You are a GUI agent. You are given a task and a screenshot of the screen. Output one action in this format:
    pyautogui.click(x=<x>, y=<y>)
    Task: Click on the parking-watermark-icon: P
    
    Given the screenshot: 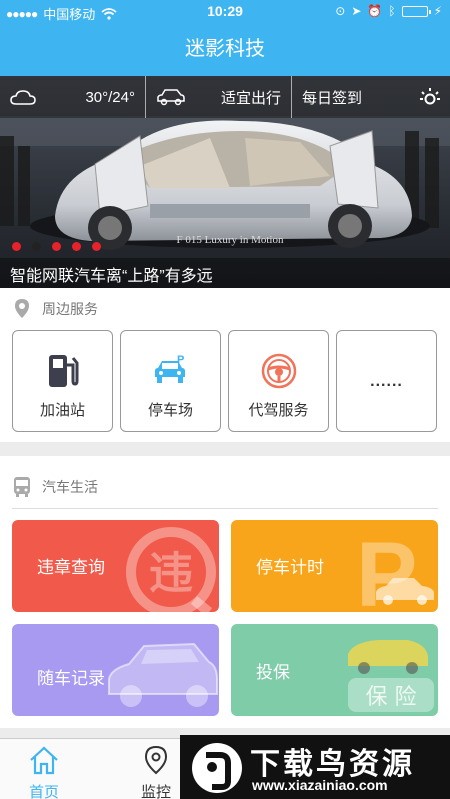 What is the action you would take?
    pyautogui.click(x=395, y=568)
    